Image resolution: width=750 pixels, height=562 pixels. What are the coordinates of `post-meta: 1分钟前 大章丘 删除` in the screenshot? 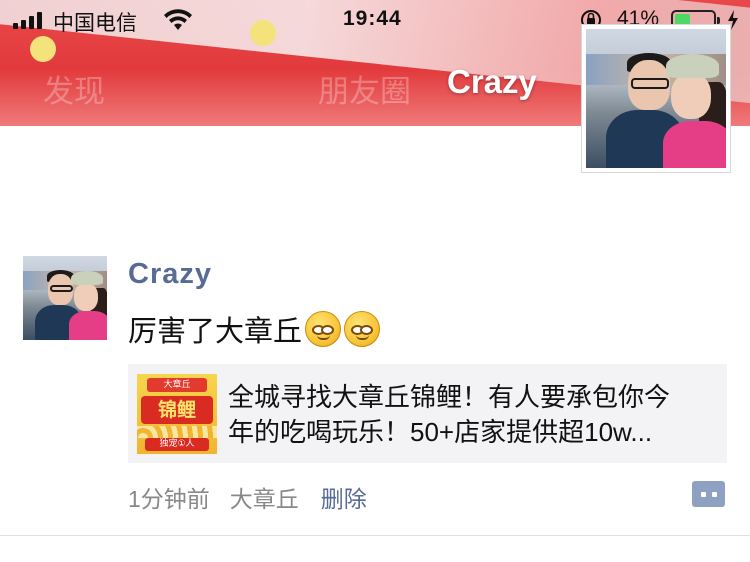 It's located at (247, 497).